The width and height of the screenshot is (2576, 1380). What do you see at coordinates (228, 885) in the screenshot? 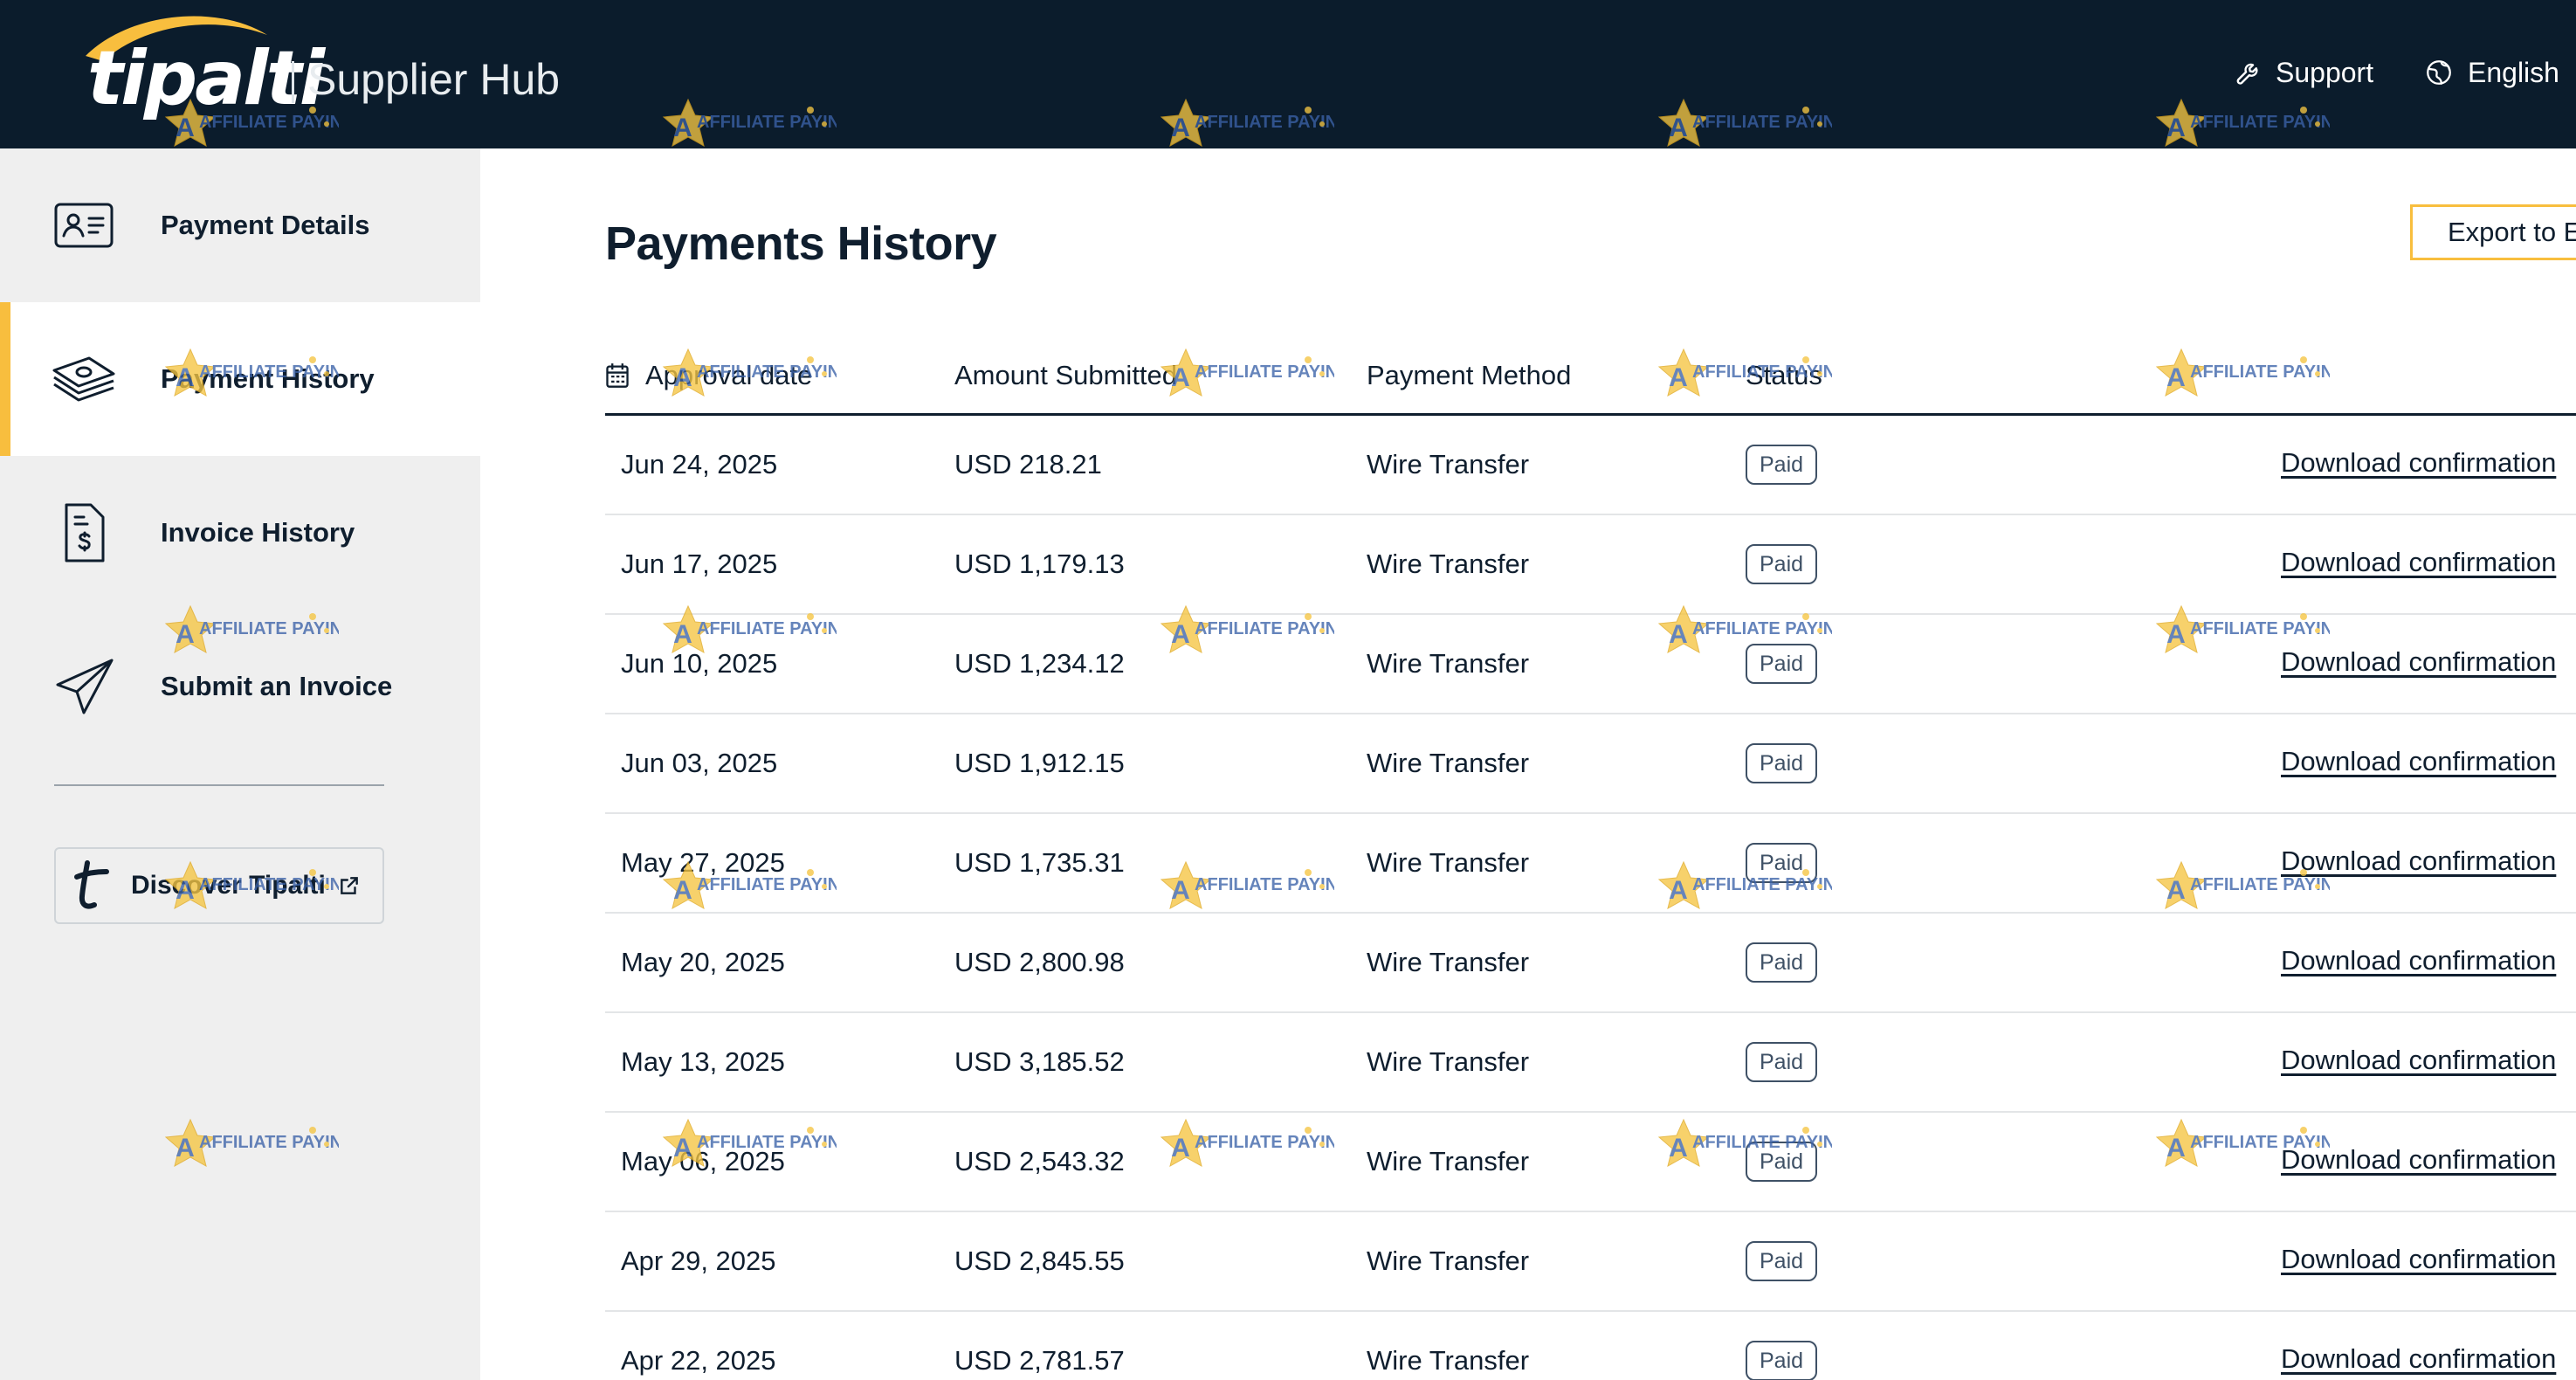
I see `discover-label: Discover Tipalti` at bounding box center [228, 885].